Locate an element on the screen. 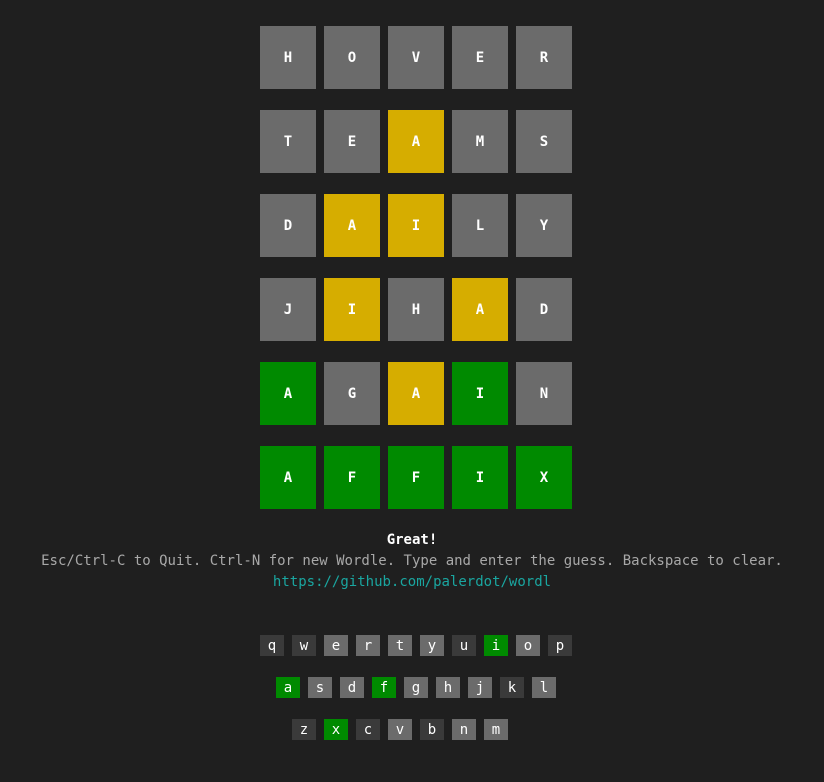 The width and height of the screenshot is (824, 782). tile-r1-c5: R is located at coordinates (544, 57).